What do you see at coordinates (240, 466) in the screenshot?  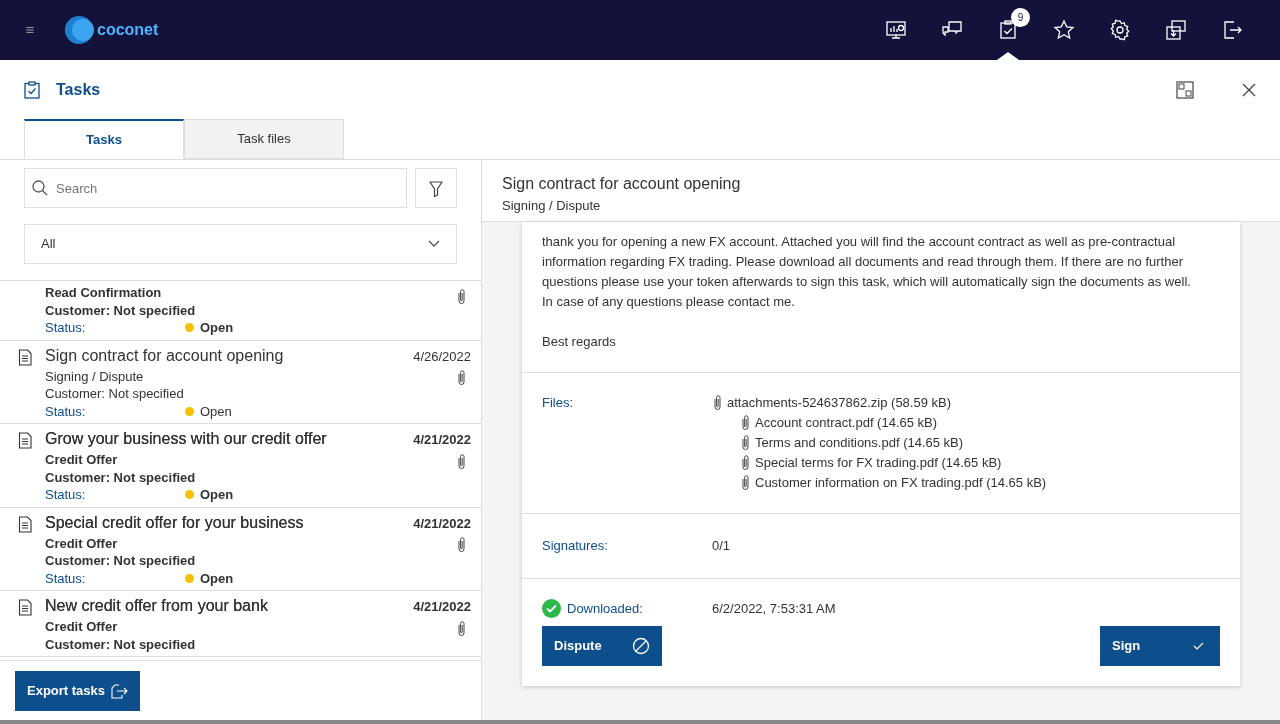 I see `task-item: Grow your business with our credit offer Credit Offer Customer: Not specified Status: Open 4/21/2022` at bounding box center [240, 466].